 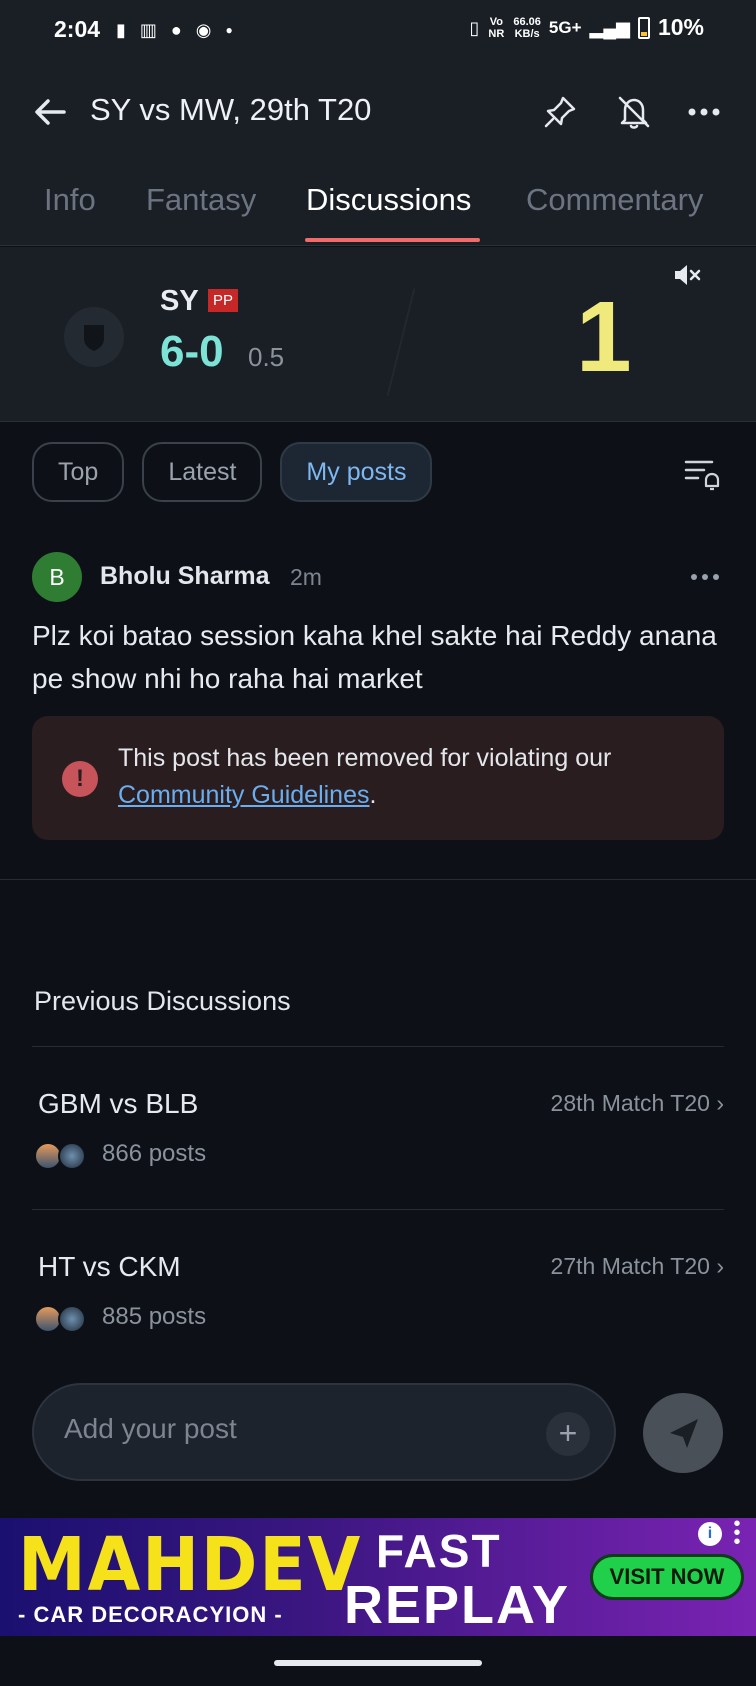 I want to click on send-icon, so click(x=684, y=1433).